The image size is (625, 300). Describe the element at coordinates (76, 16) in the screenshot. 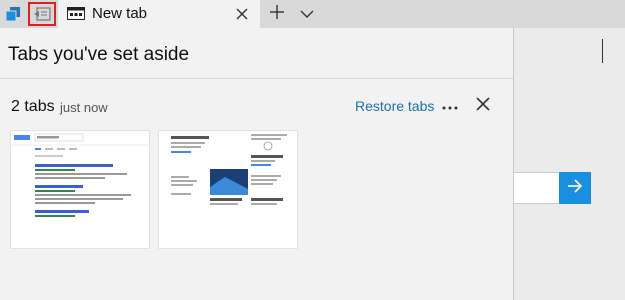

I see `page-favicon-icon` at that location.